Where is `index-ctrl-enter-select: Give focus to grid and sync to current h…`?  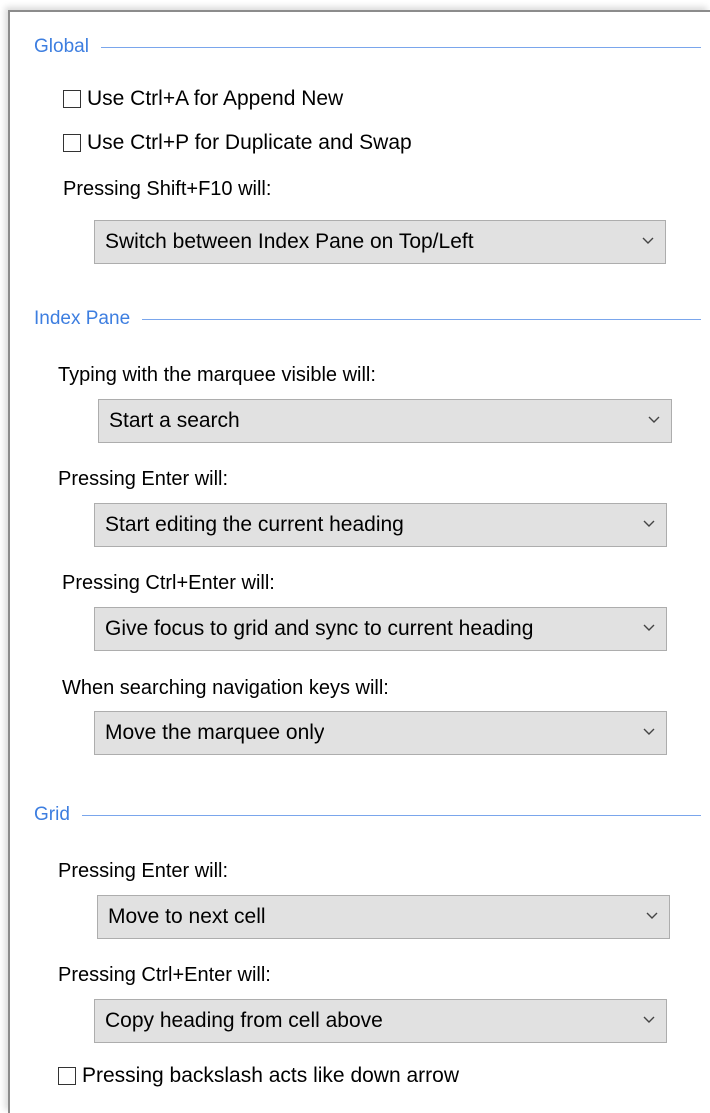
index-ctrl-enter-select: Give focus to grid and sync to current h… is located at coordinates (380, 629).